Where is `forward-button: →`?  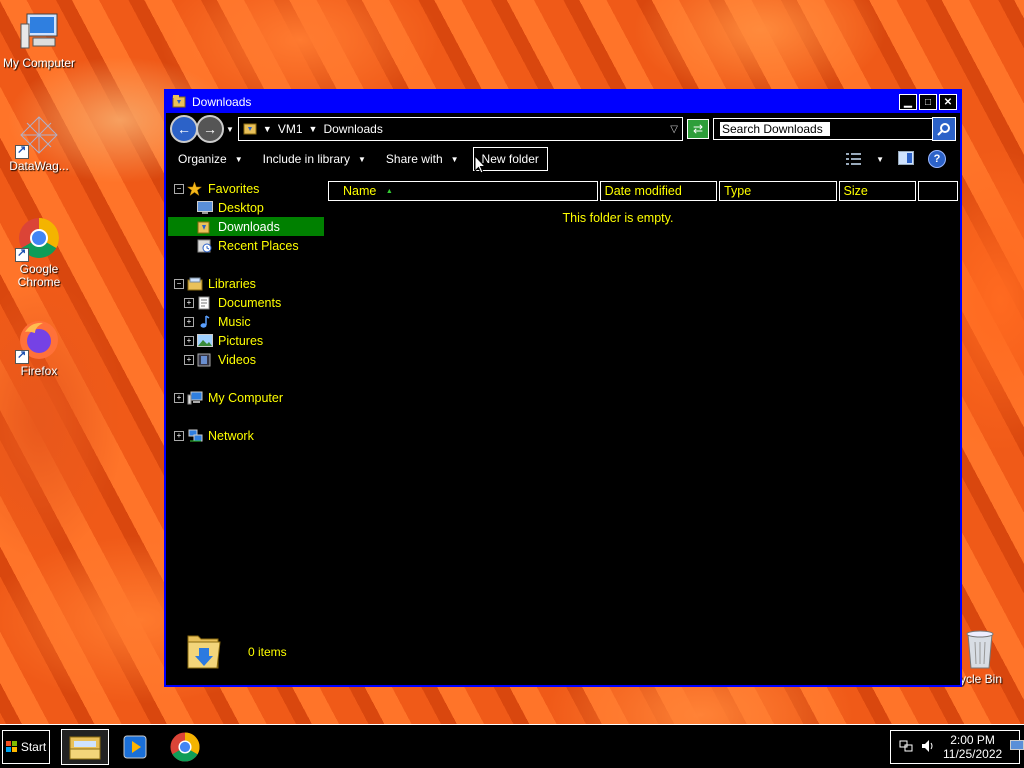
forward-button: → is located at coordinates (210, 129).